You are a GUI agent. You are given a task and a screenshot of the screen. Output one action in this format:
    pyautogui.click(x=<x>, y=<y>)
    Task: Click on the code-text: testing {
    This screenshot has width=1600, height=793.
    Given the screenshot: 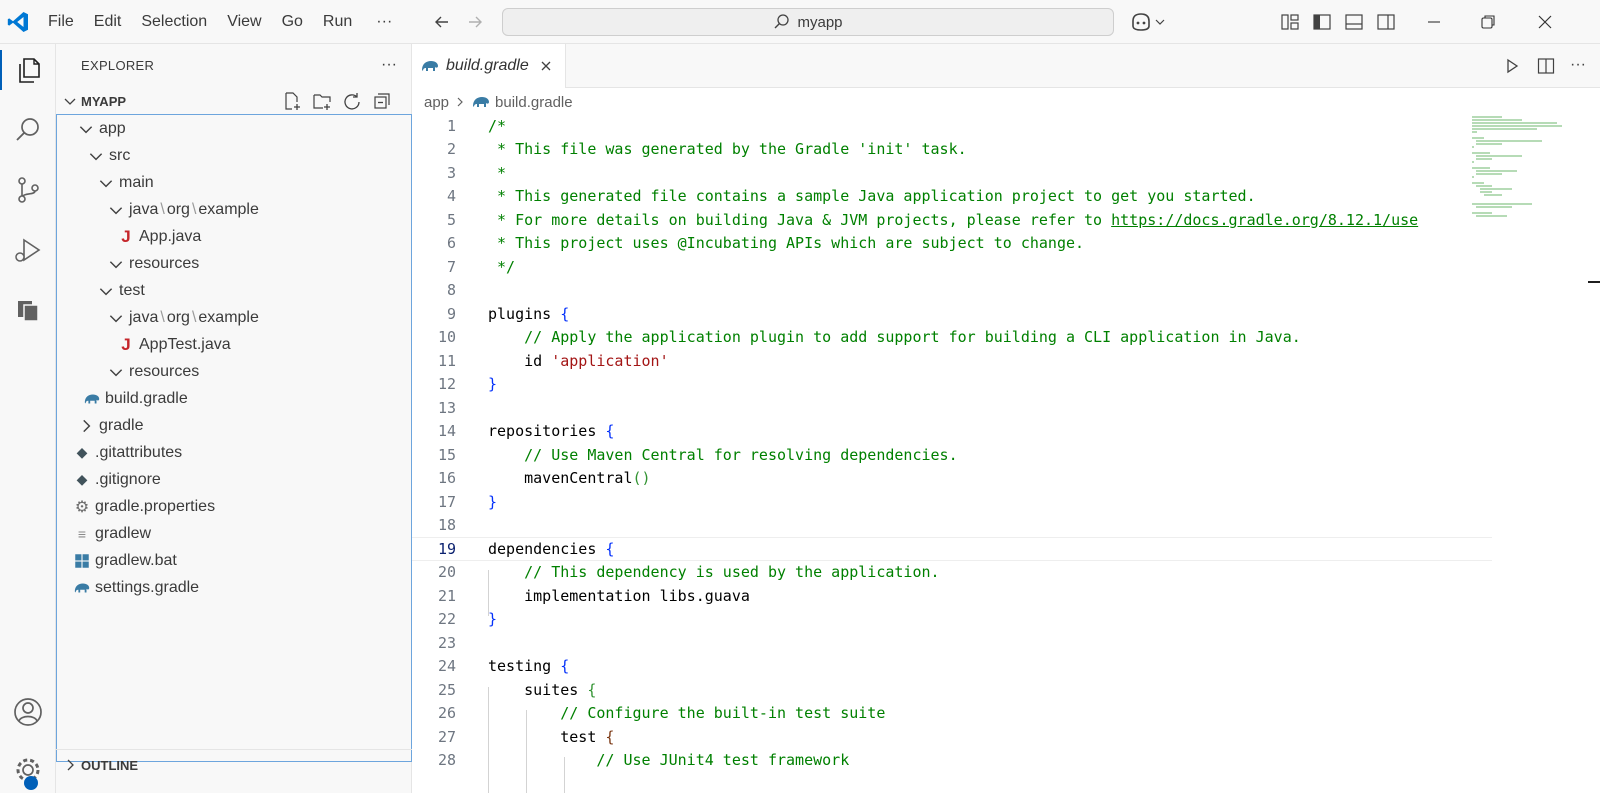 What is the action you would take?
    pyautogui.click(x=528, y=666)
    